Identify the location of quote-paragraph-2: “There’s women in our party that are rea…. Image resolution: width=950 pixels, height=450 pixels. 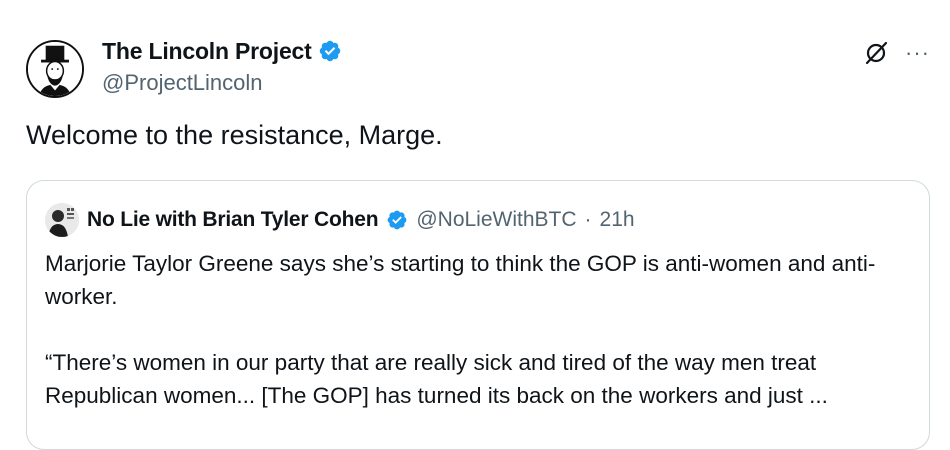
(436, 379).